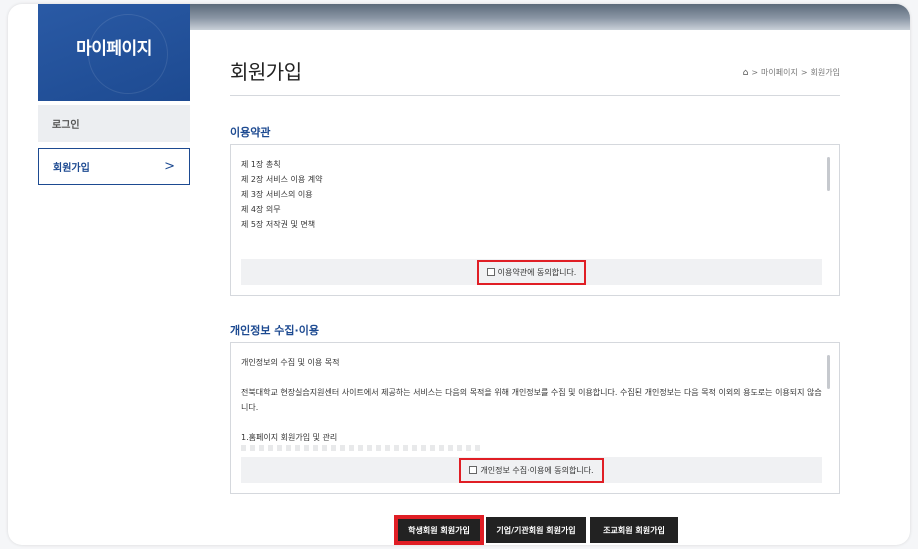  Describe the element at coordinates (266, 72) in the screenshot. I see `page-title: 회원가입` at that location.